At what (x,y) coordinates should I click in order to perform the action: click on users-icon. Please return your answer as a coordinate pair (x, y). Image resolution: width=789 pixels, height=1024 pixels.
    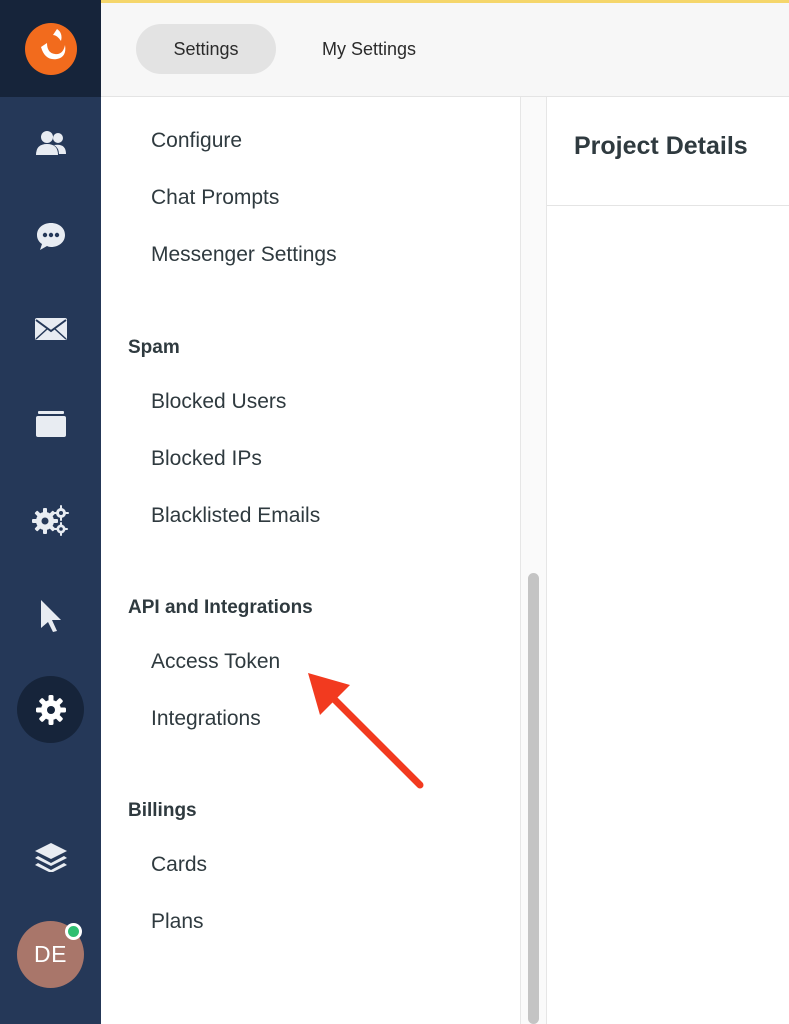
    Looking at the image, I should click on (50, 143).